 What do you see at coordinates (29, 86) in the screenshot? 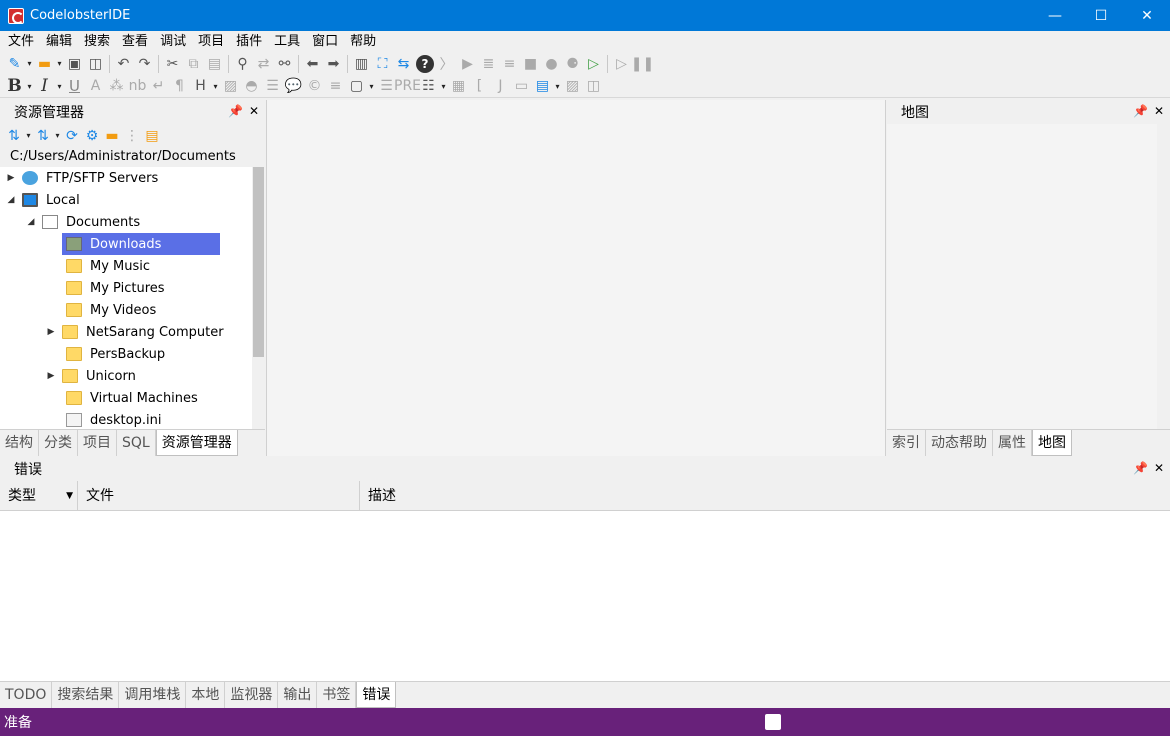
I see `bold-dropdown: ▾` at bounding box center [29, 86].